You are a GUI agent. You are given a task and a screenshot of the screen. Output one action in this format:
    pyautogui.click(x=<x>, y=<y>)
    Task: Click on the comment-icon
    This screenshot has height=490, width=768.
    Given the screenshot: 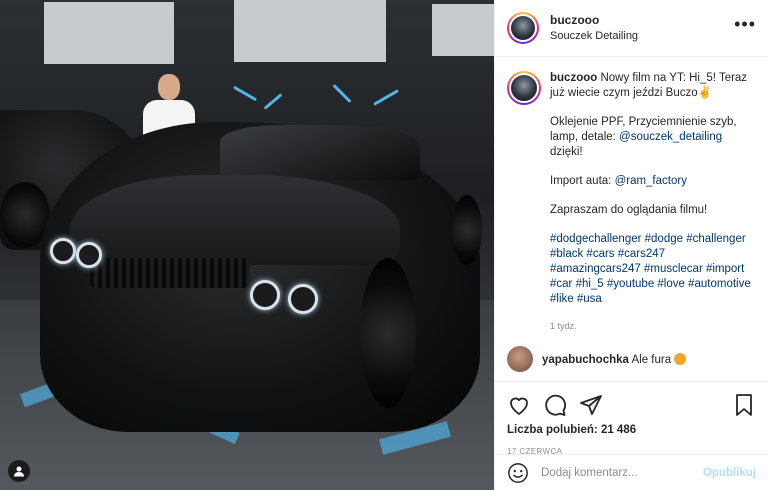 What is the action you would take?
    pyautogui.click(x=555, y=405)
    